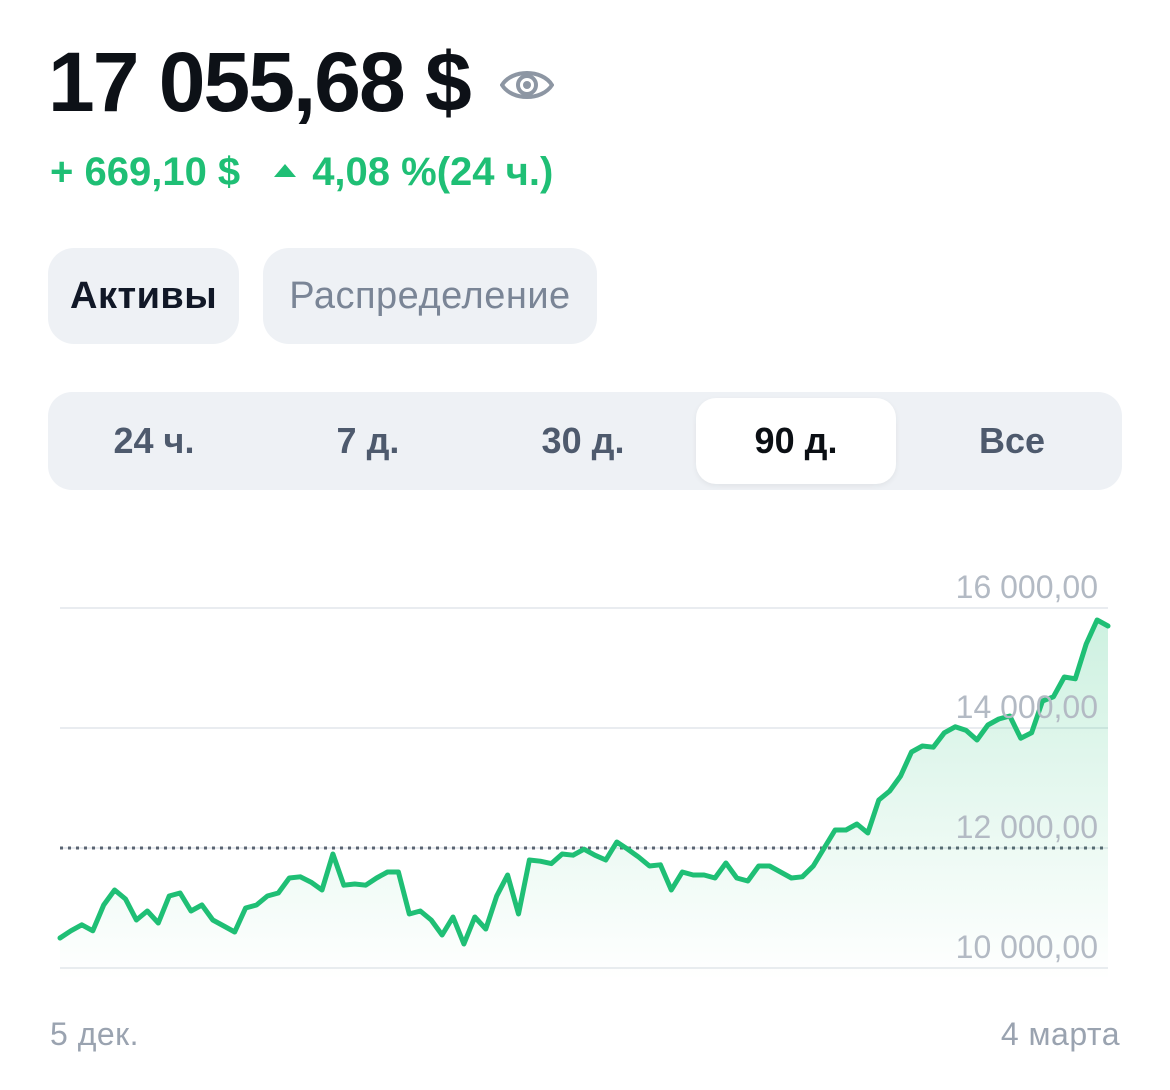 This screenshot has height=1090, width=1170. Describe the element at coordinates (145, 172) in the screenshot. I see `change-amount: + 669,10 $` at that location.